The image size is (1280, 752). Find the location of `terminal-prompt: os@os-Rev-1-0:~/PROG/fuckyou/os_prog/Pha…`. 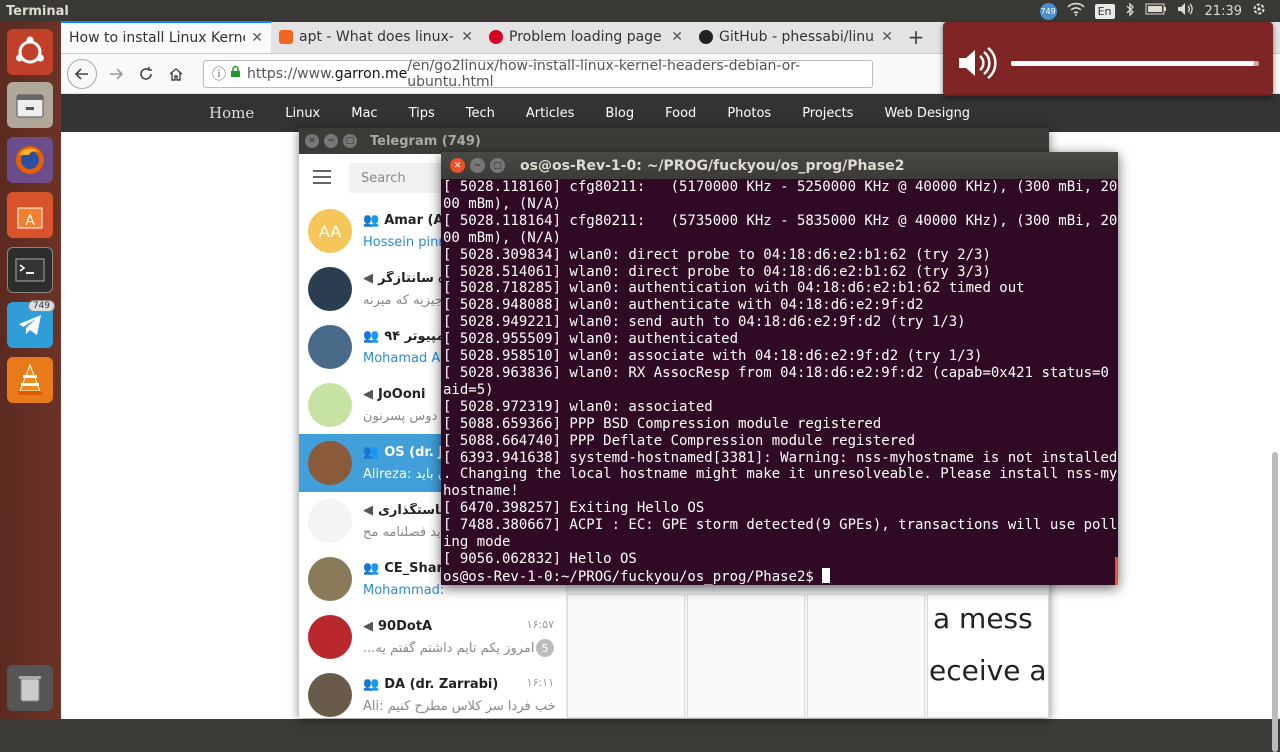

terminal-prompt: os@os-Rev-1-0:~/PROG/fuckyou/os_prog/Pha… is located at coordinates (780, 576).